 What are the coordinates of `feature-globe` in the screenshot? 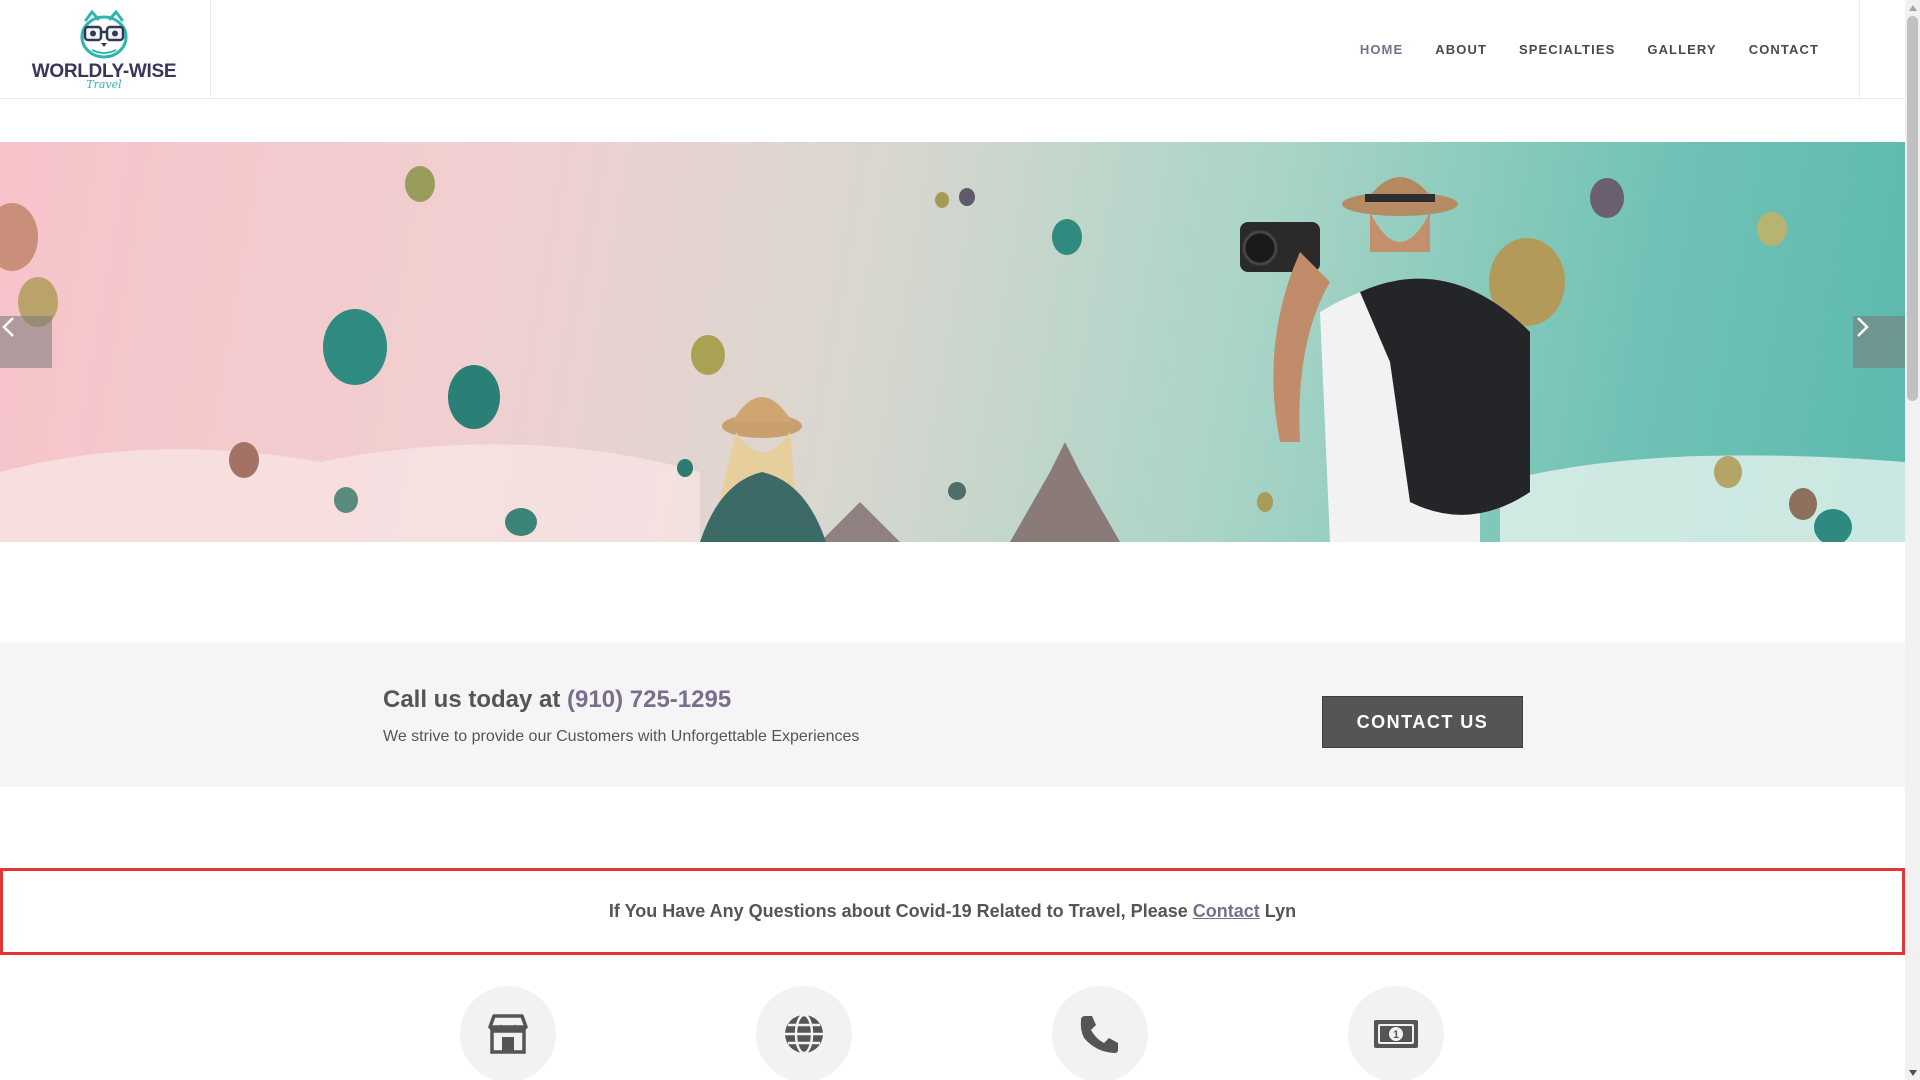 It's located at (804, 1033).